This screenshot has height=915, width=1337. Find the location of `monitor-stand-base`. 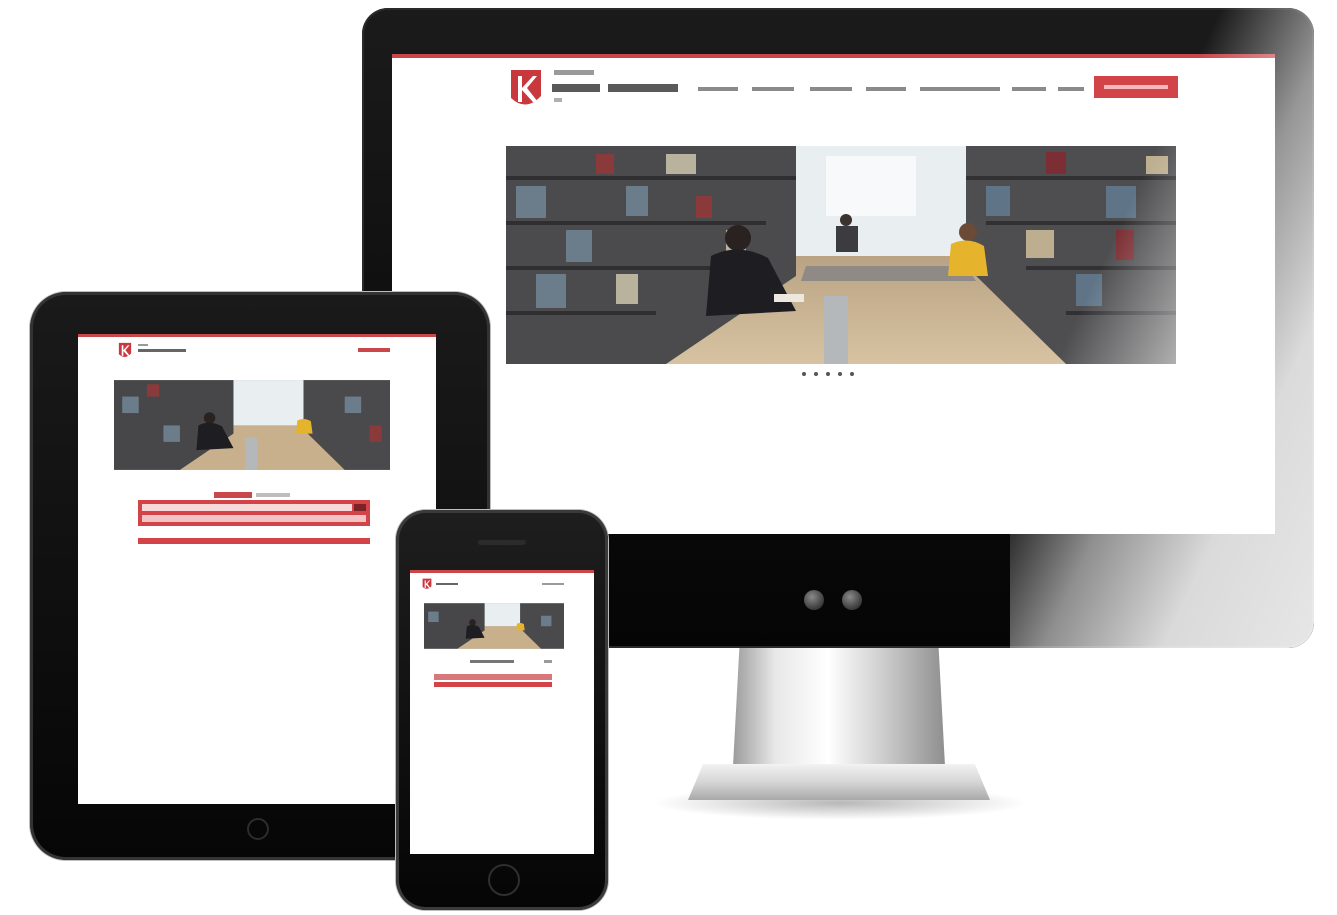

monitor-stand-base is located at coordinates (839, 782).